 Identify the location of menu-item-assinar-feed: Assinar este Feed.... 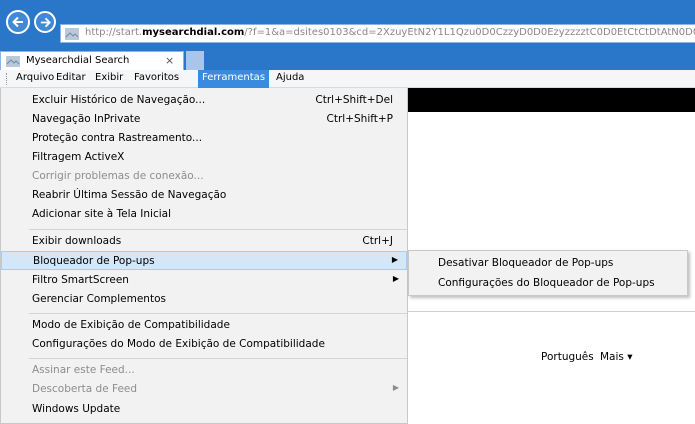
(204, 370).